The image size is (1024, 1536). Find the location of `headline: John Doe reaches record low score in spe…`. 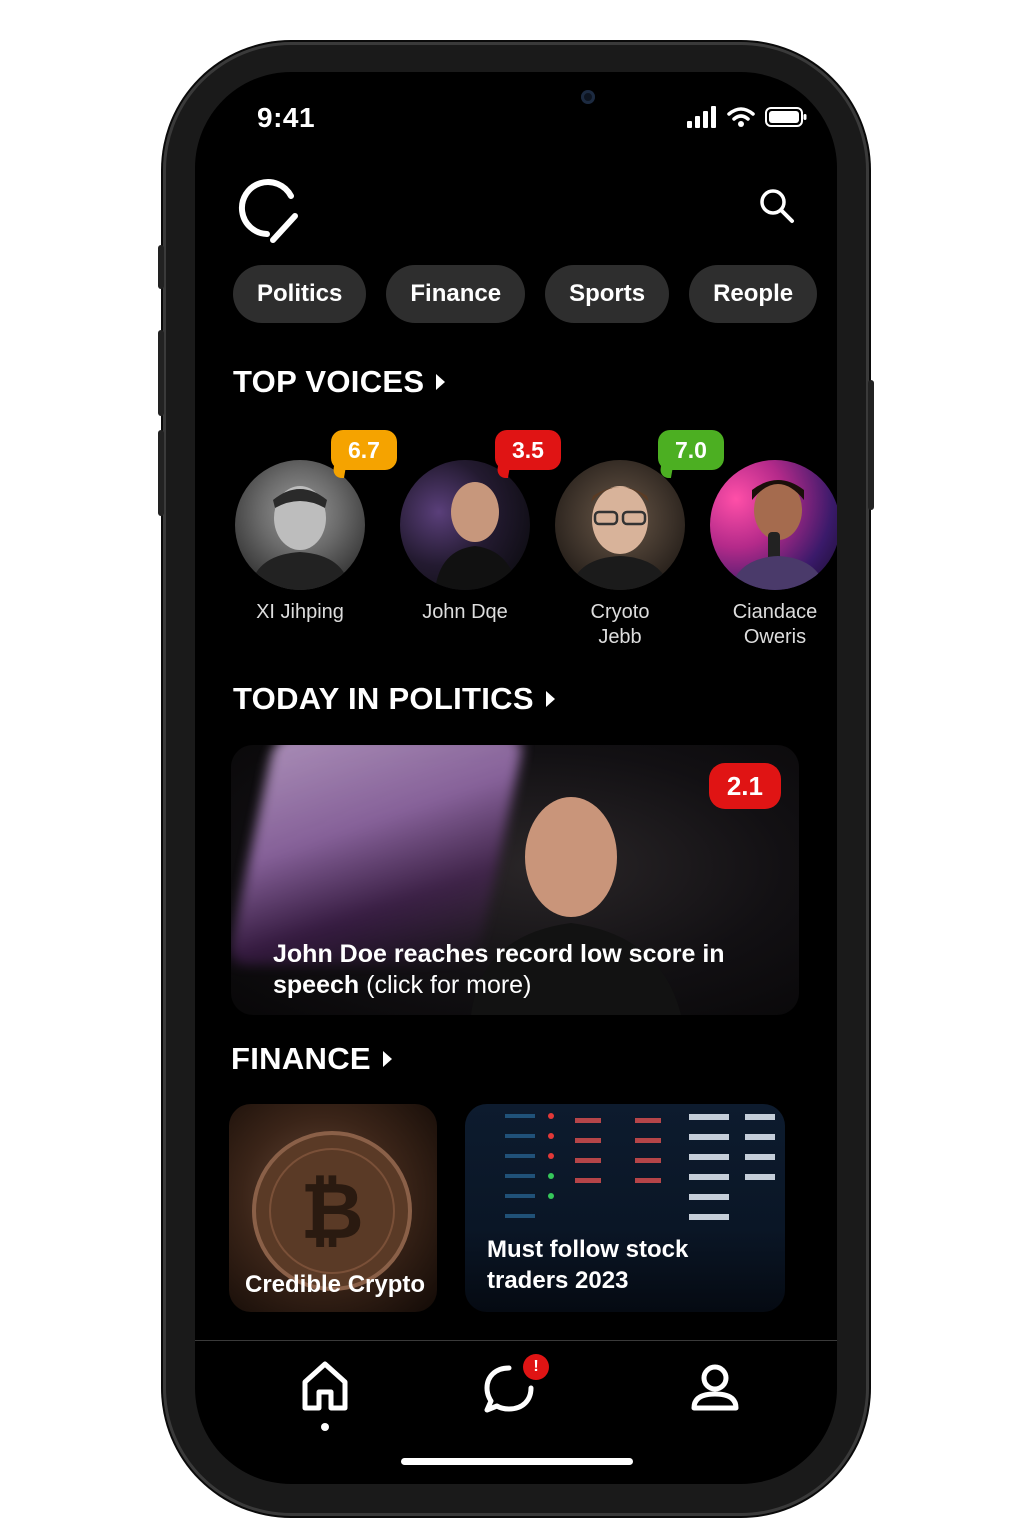

headline: John Doe reaches record low score in spe… is located at coordinates (499, 969).